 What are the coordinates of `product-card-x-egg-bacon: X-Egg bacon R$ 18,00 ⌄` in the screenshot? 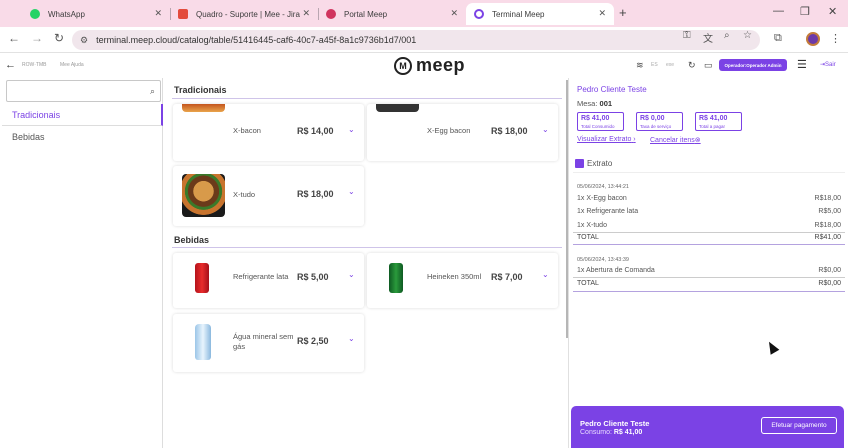 It's located at (462, 132).